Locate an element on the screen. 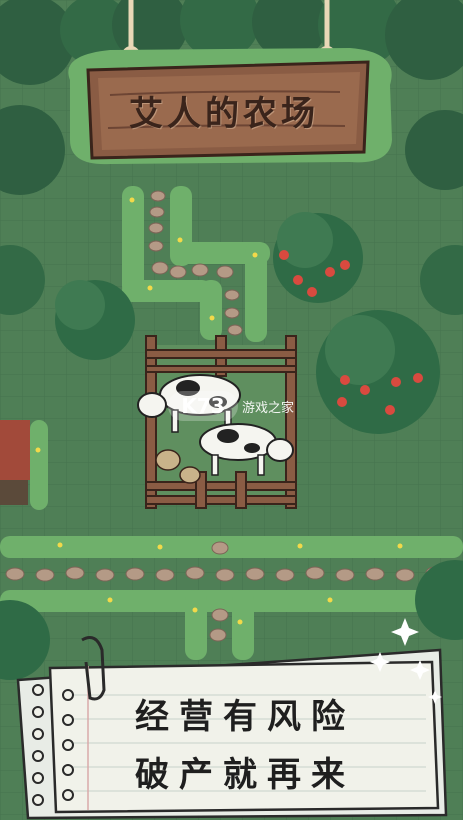 This screenshot has width=463, height=820. barn-roof is located at coordinates (15, 462).